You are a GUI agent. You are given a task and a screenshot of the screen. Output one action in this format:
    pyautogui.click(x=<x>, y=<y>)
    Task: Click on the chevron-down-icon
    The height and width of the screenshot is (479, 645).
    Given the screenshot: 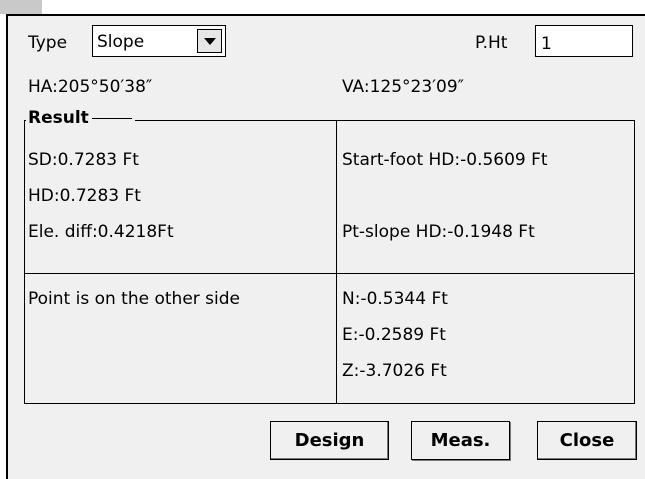 What is the action you would take?
    pyautogui.click(x=209, y=41)
    